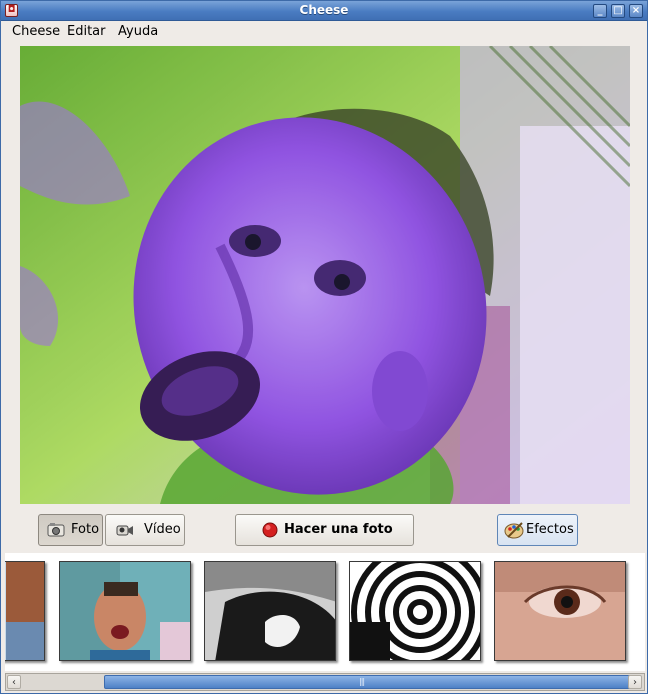 Image resolution: width=648 pixels, height=694 pixels. What do you see at coordinates (550, 529) in the screenshot?
I see `effects-label: Efectos` at bounding box center [550, 529].